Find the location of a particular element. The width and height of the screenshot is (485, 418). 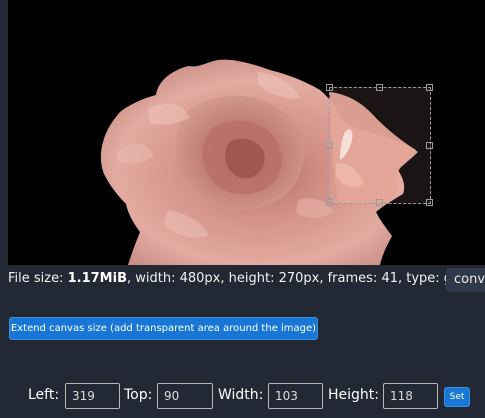

width-label: Width: is located at coordinates (241, 395).